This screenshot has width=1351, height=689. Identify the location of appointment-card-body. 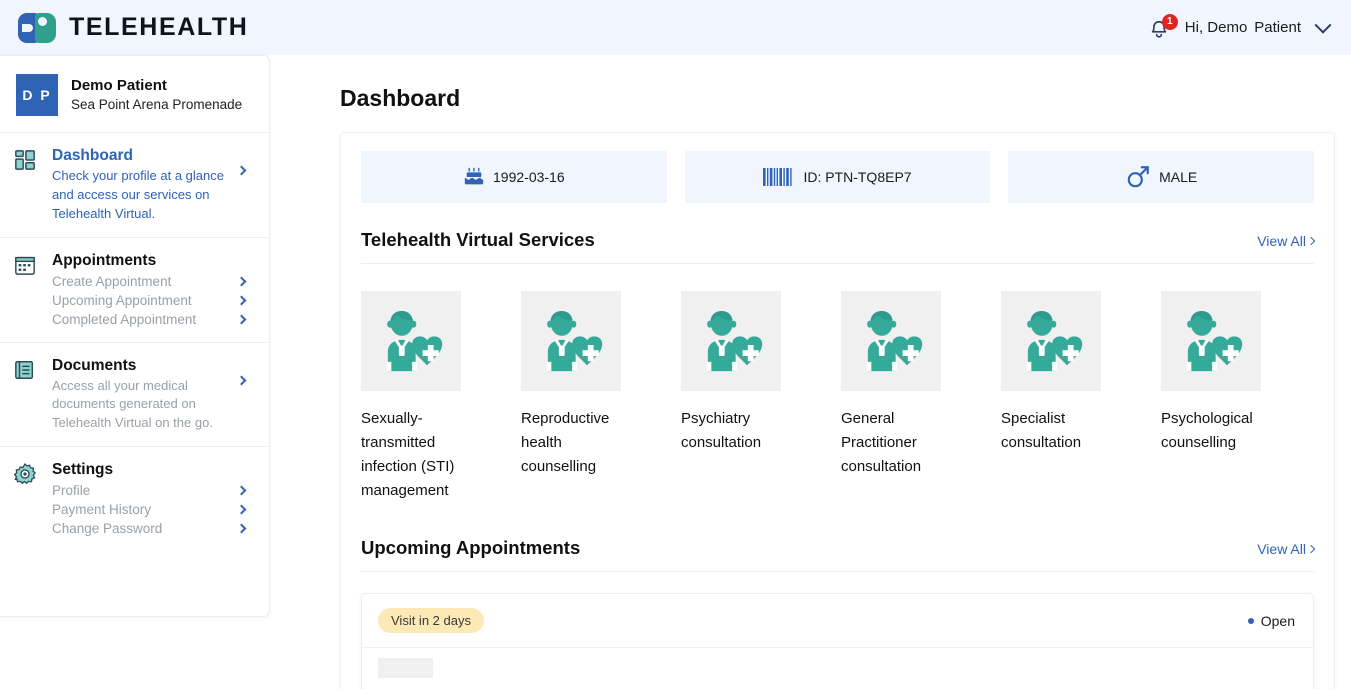
(837, 668).